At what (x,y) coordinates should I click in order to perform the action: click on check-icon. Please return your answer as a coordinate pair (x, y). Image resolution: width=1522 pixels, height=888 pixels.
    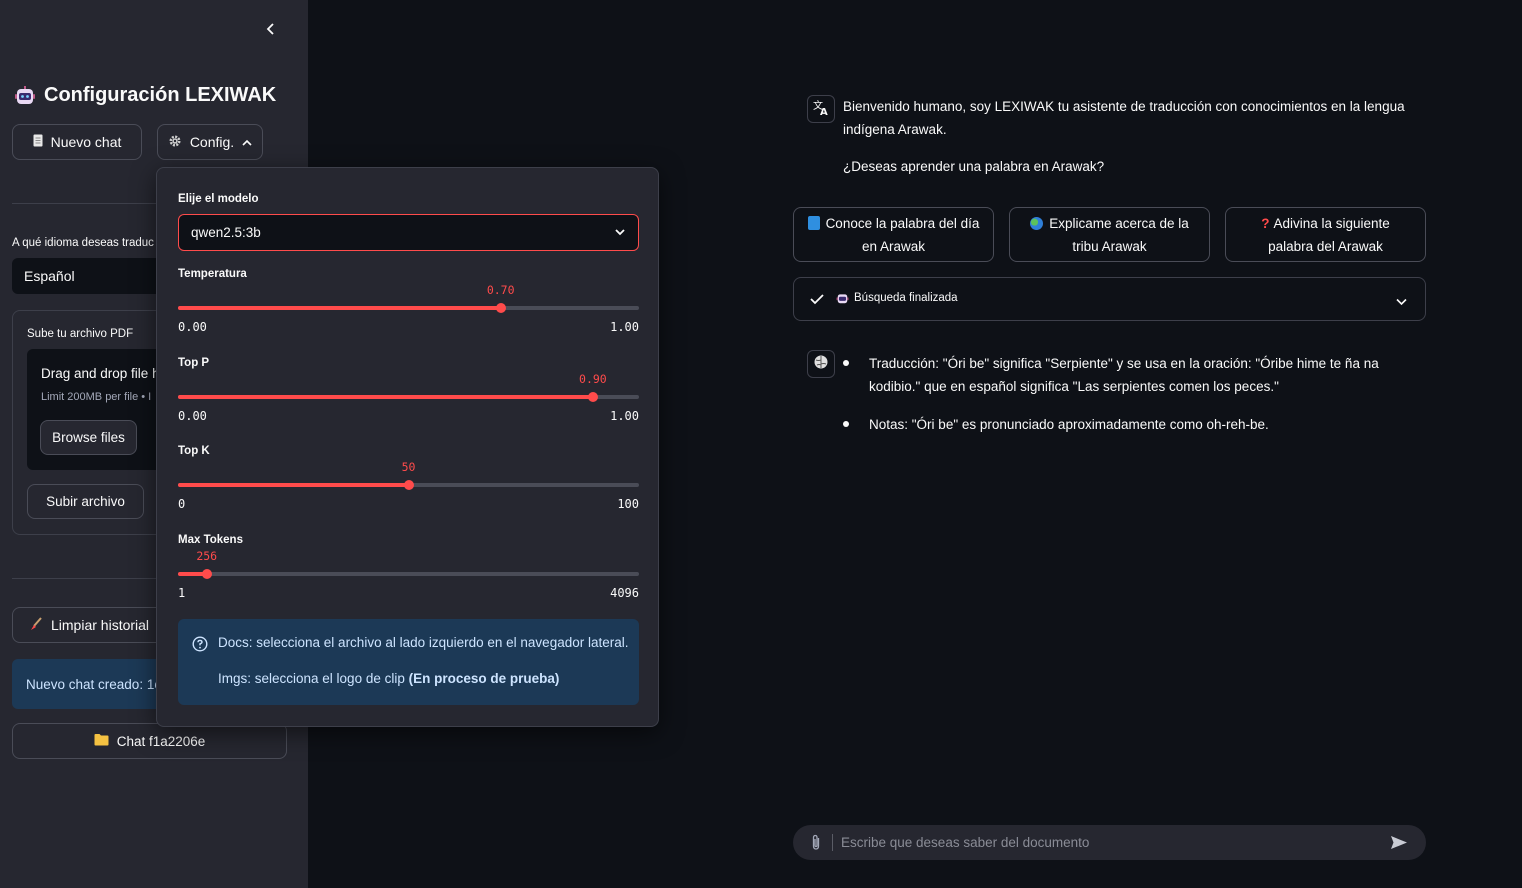
    Looking at the image, I should click on (817, 301).